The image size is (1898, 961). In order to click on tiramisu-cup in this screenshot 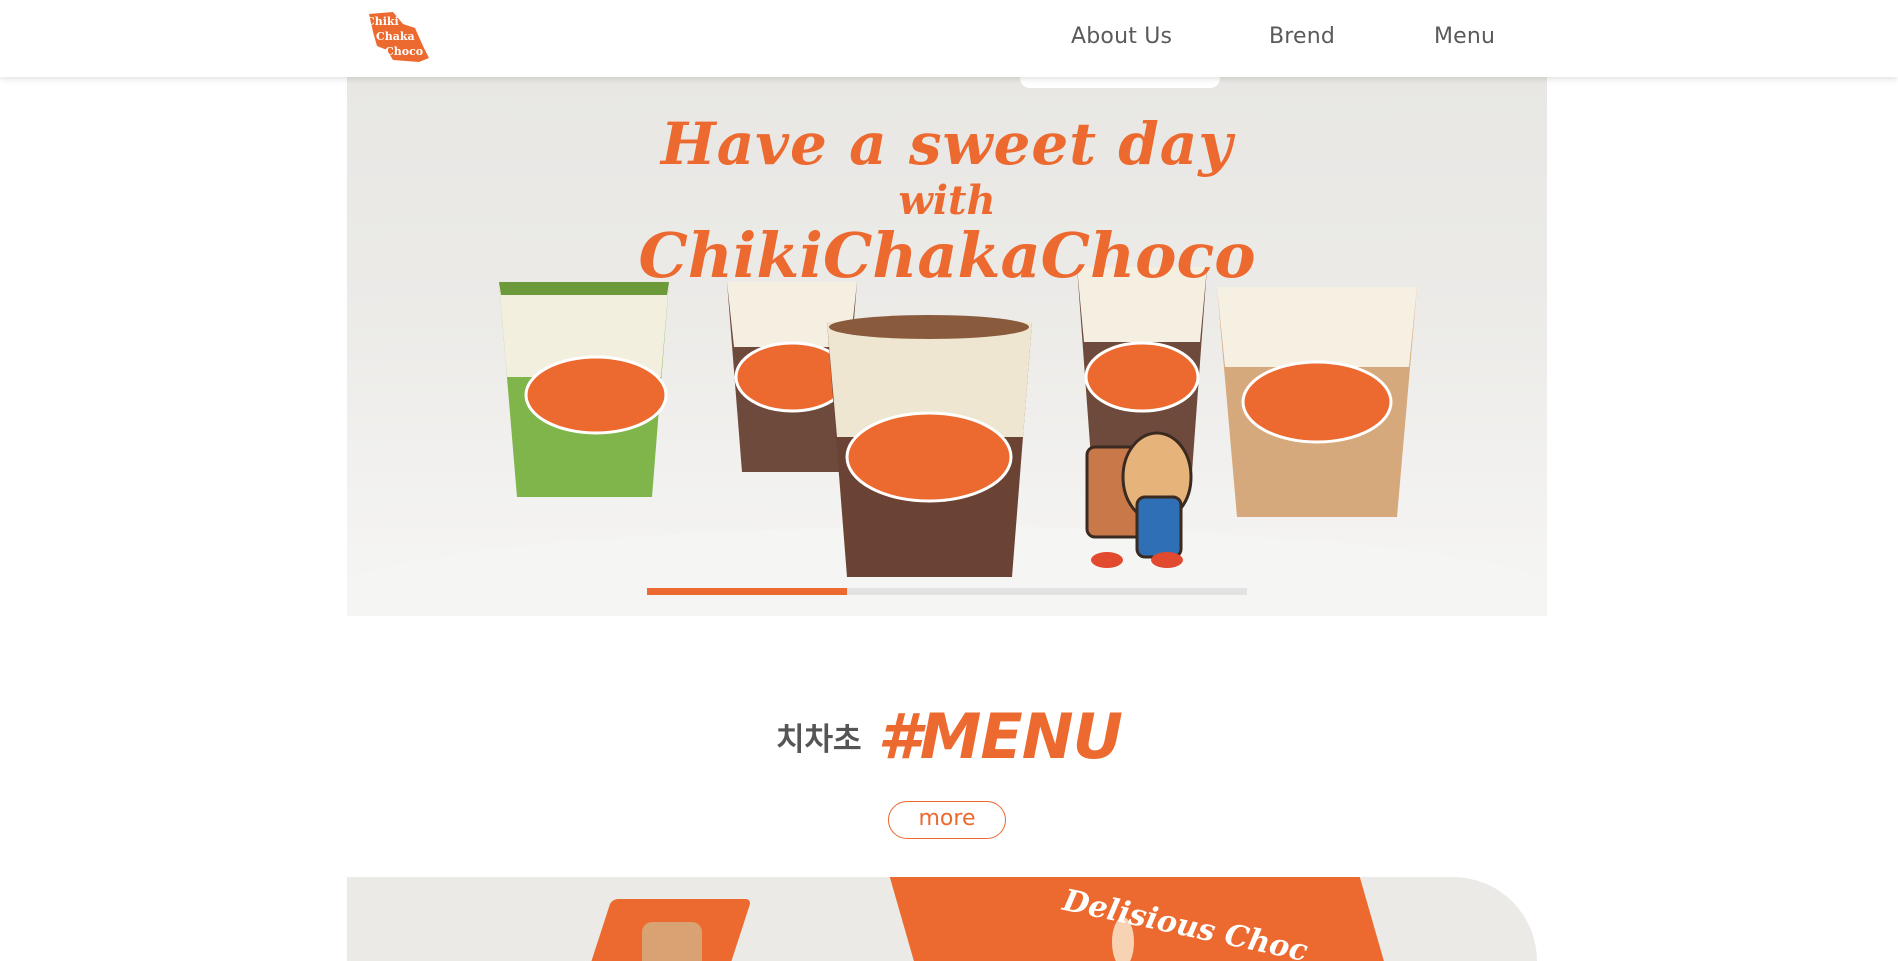, I will do `click(929, 446)`.